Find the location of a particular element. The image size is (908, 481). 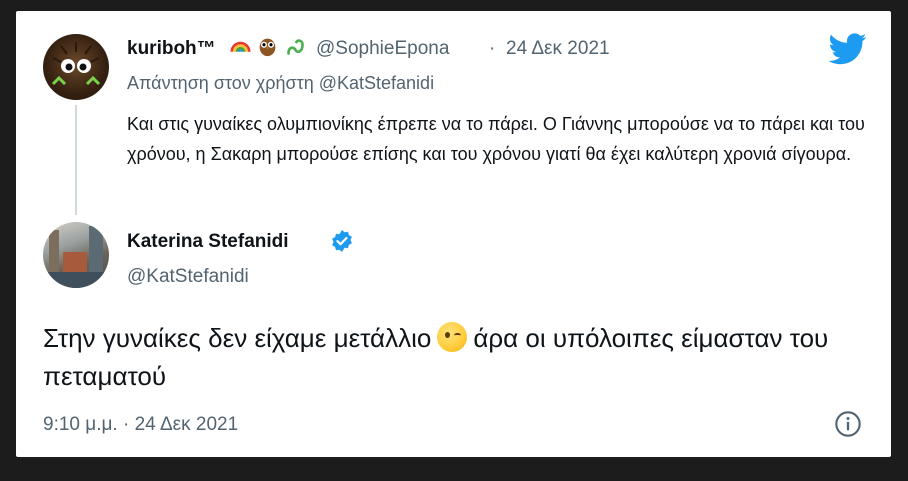

owl-icon is located at coordinates (268, 47).